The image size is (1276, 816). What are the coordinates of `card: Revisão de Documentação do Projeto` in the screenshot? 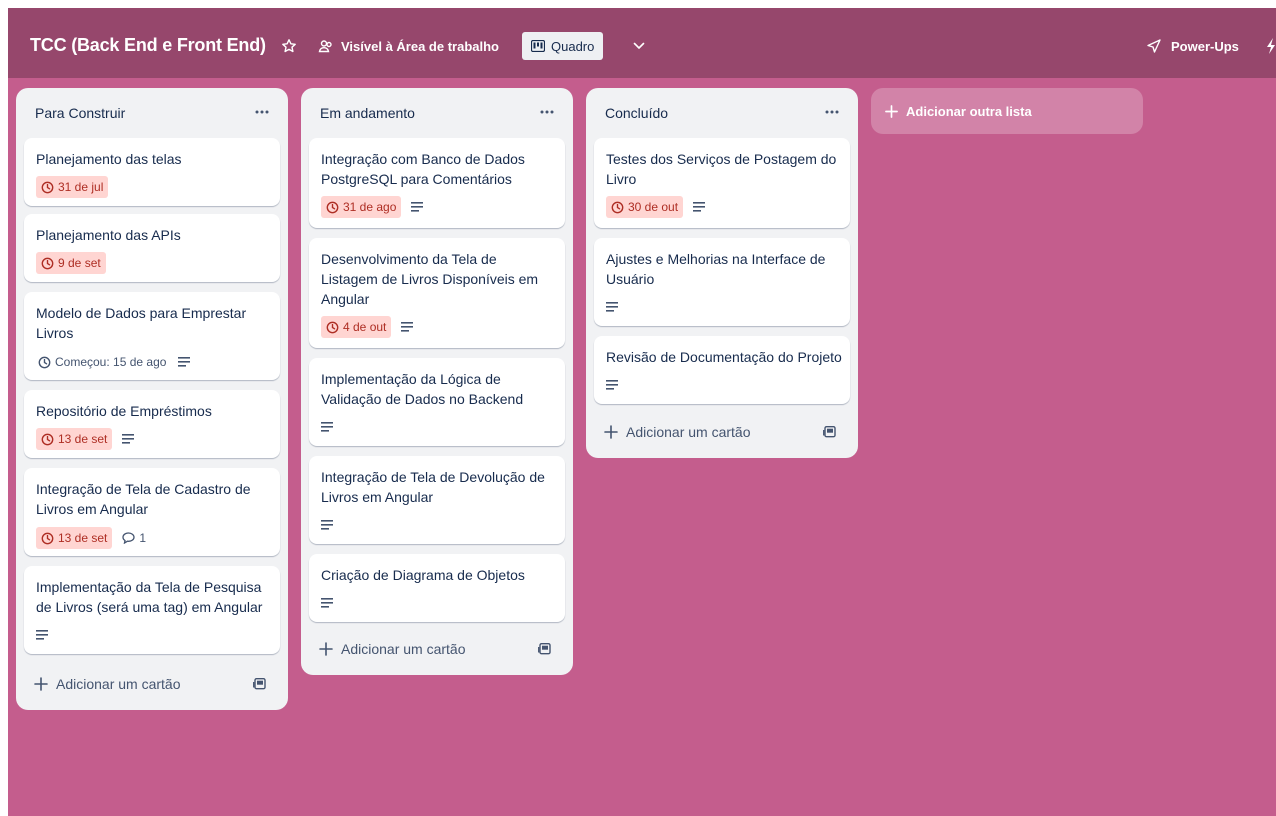 It's located at (722, 370).